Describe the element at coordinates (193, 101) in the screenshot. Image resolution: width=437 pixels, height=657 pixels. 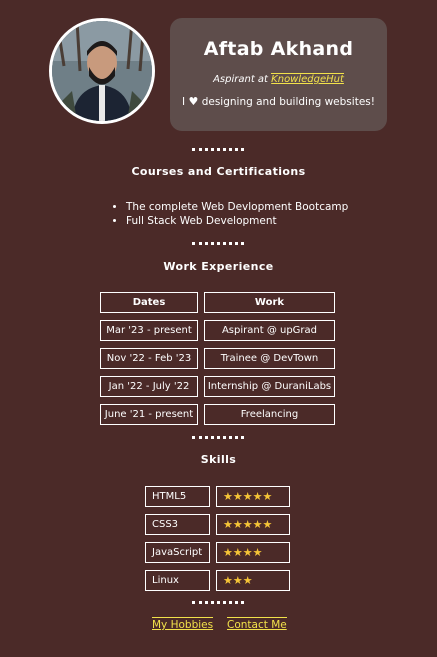
I see `white-heart-icon: ♥` at that location.